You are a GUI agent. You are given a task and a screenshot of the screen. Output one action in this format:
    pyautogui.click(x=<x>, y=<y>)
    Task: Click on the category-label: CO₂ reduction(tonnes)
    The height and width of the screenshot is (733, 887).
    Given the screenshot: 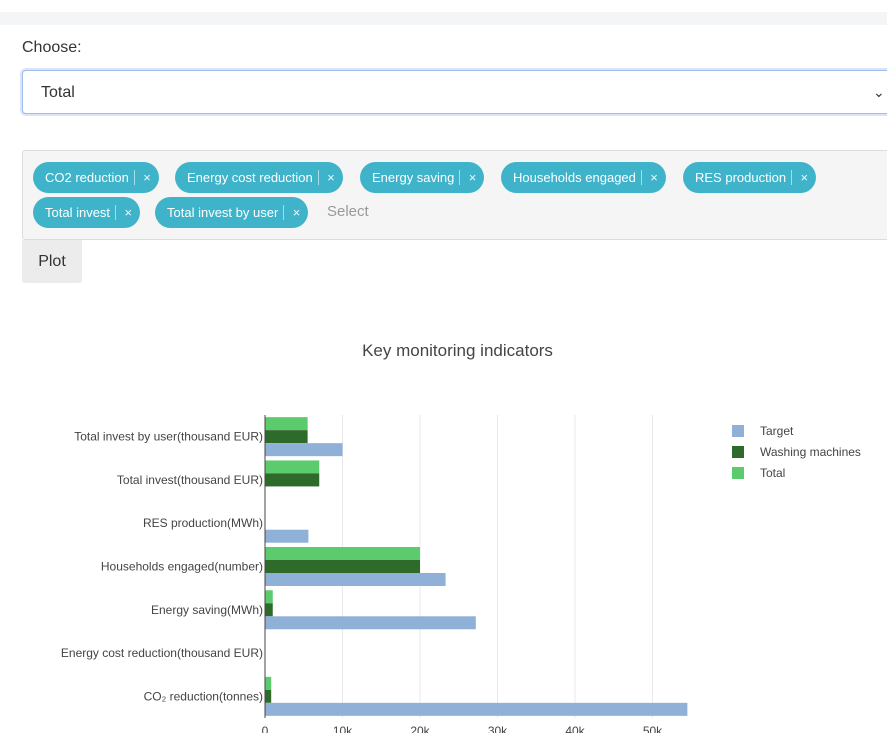 What is the action you would take?
    pyautogui.click(x=203, y=696)
    